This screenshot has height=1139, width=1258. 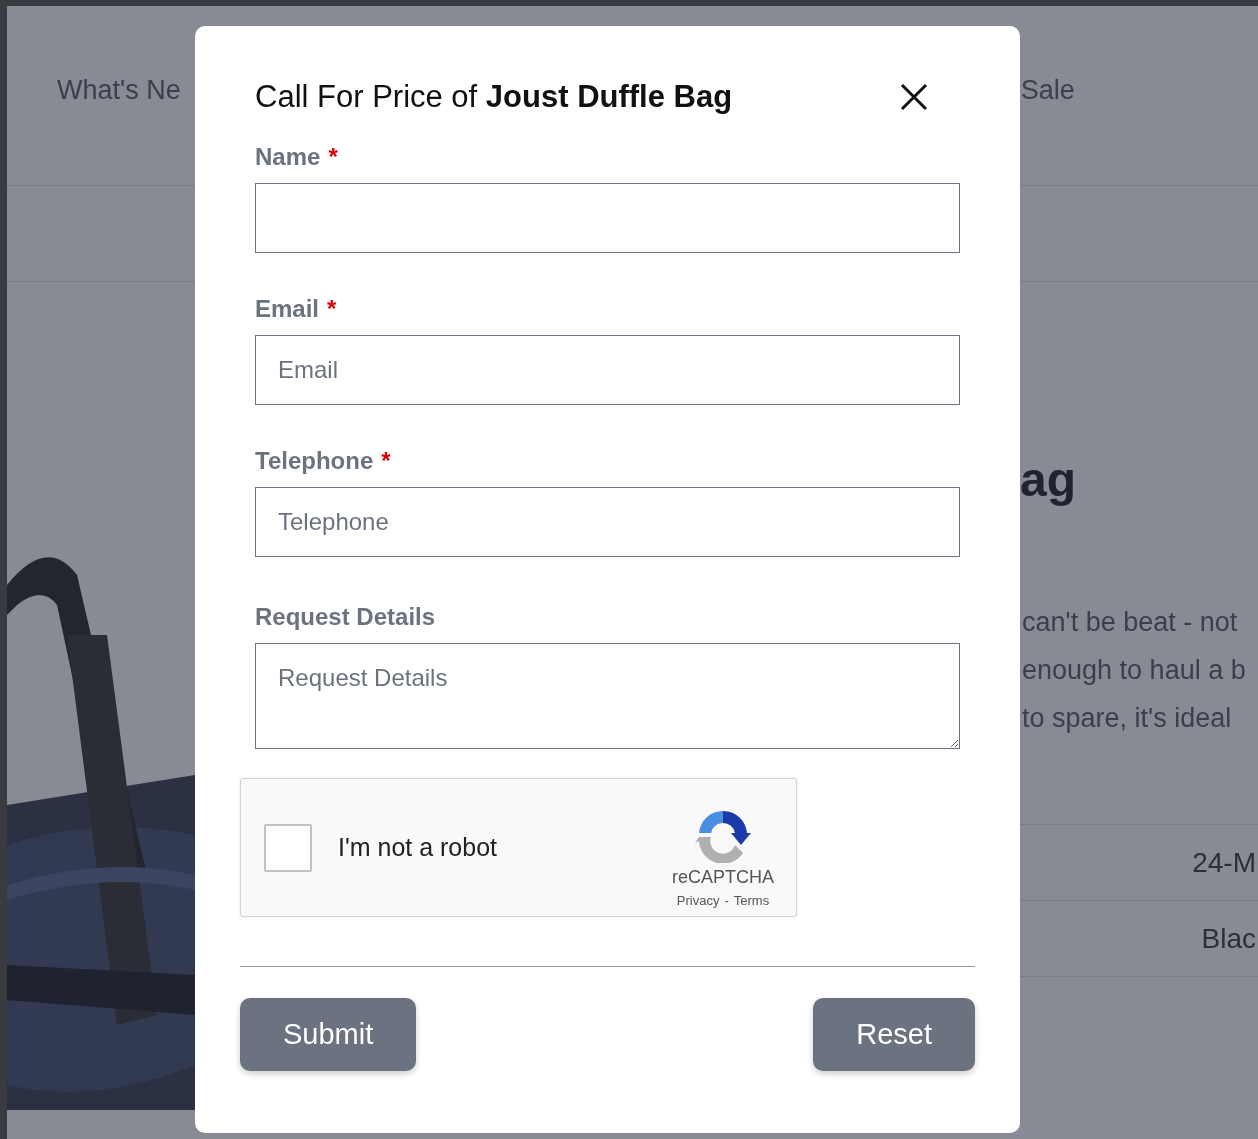 What do you see at coordinates (607, 522) in the screenshot?
I see `input-field: Telephone` at bounding box center [607, 522].